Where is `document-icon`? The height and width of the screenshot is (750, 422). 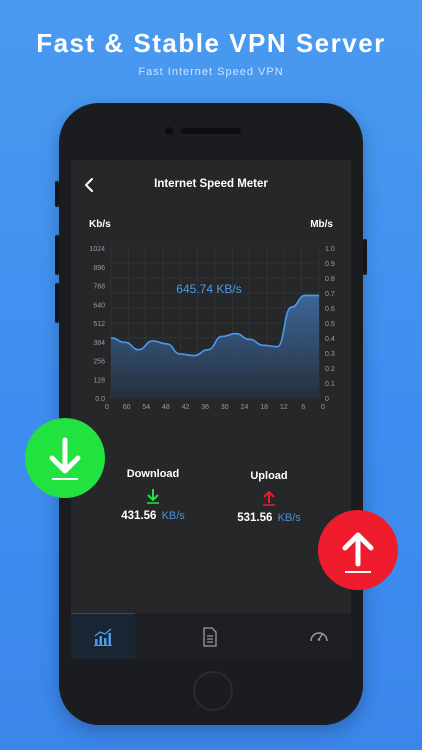 document-icon is located at coordinates (210, 637).